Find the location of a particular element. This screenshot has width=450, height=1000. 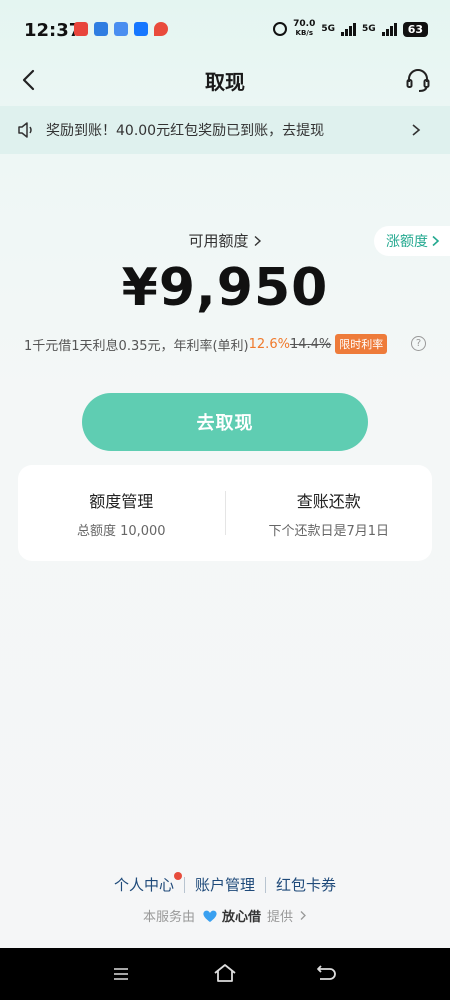

current-rate: 12.6% is located at coordinates (269, 344).